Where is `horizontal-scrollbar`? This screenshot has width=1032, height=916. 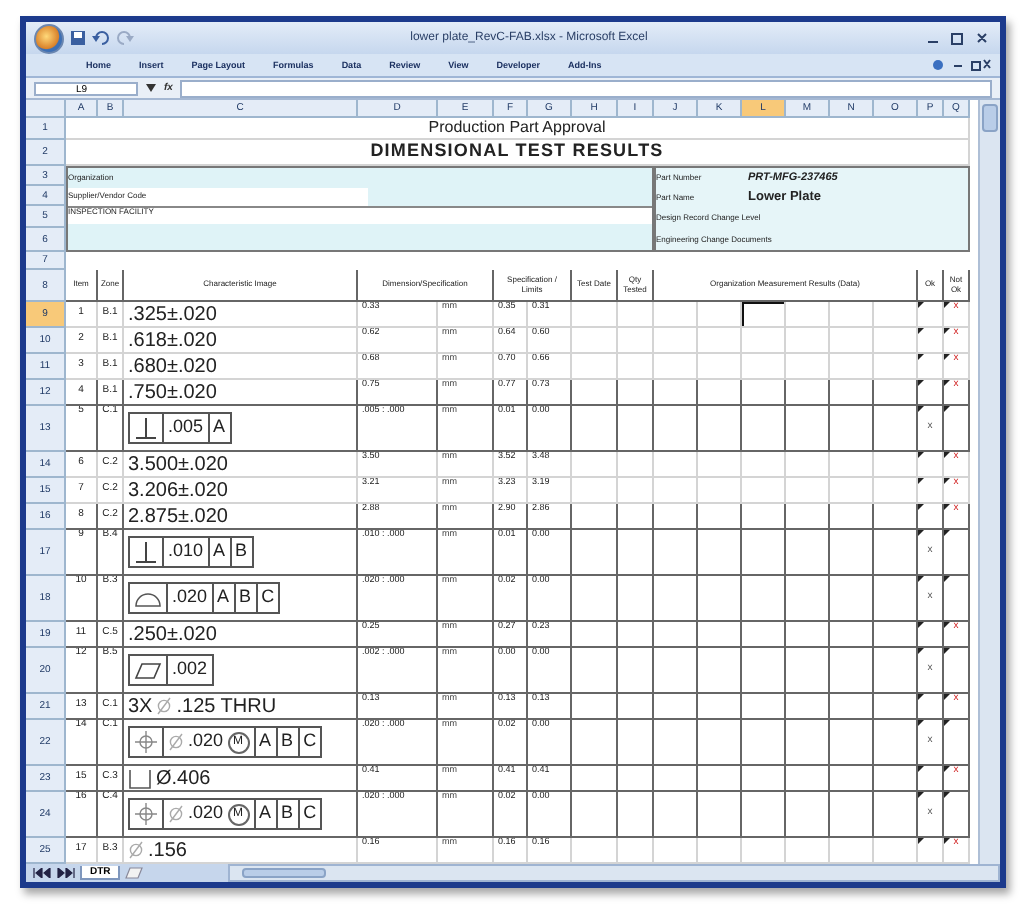 horizontal-scrollbar is located at coordinates (614, 873).